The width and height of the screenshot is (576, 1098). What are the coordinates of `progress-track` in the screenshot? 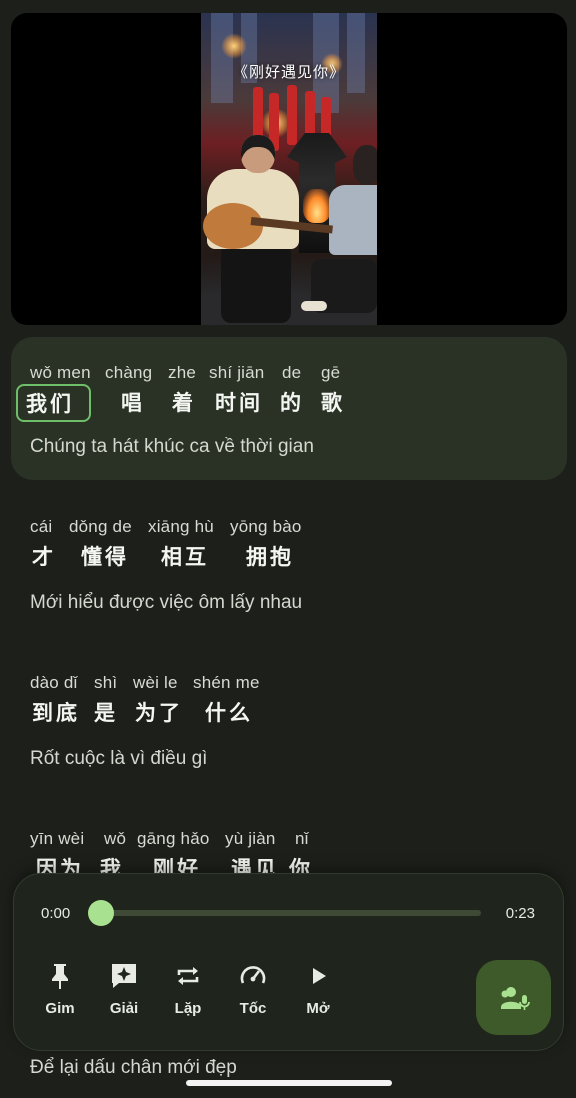 It's located at (292, 913).